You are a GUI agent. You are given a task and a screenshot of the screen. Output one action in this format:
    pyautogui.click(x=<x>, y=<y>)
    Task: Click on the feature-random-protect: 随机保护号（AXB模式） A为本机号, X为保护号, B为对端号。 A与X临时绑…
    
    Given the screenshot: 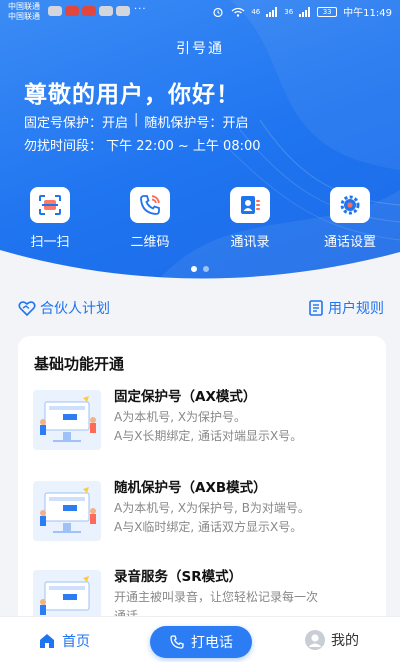 What is the action you would take?
    pyautogui.click(x=202, y=522)
    